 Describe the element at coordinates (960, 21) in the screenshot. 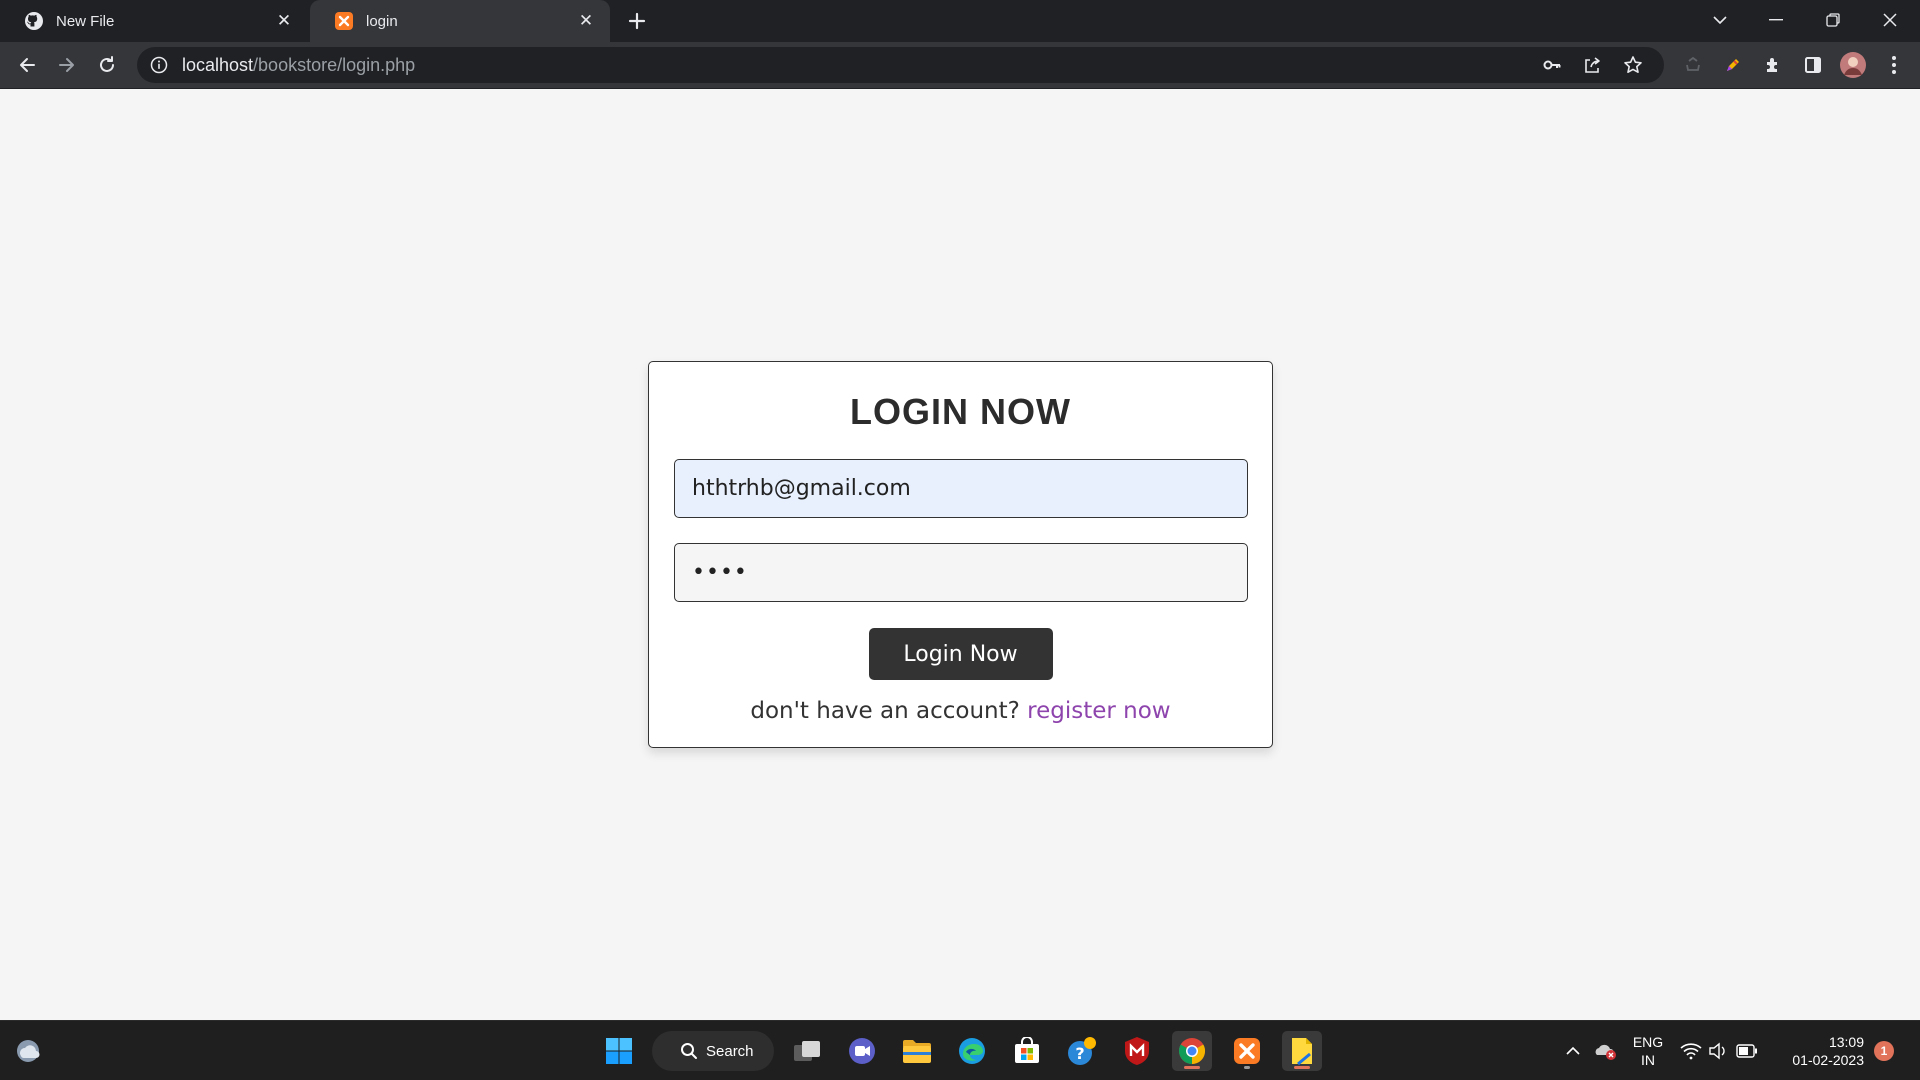

I see `tab-strip: New File ✕ login ✕` at that location.